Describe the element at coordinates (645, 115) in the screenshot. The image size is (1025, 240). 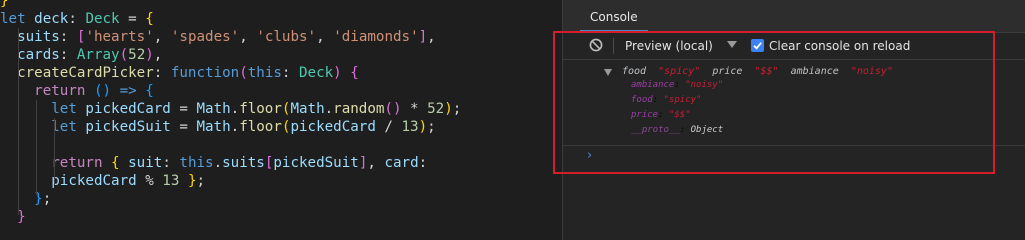
I see `code-token: price` at that location.